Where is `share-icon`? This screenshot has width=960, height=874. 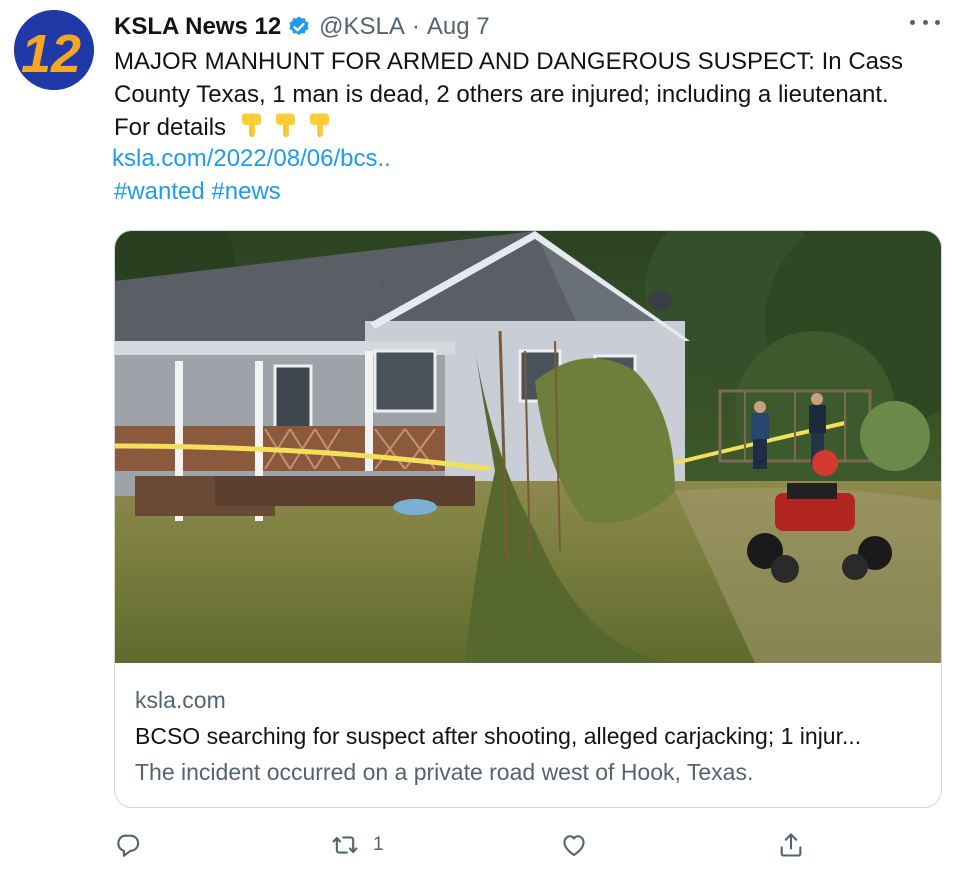 share-icon is located at coordinates (791, 845).